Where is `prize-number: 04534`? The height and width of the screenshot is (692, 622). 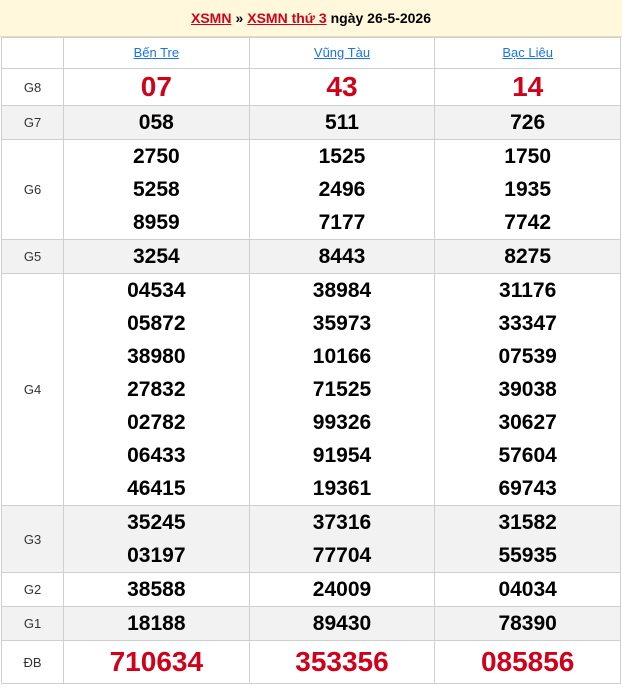 prize-number: 04534 is located at coordinates (156, 290).